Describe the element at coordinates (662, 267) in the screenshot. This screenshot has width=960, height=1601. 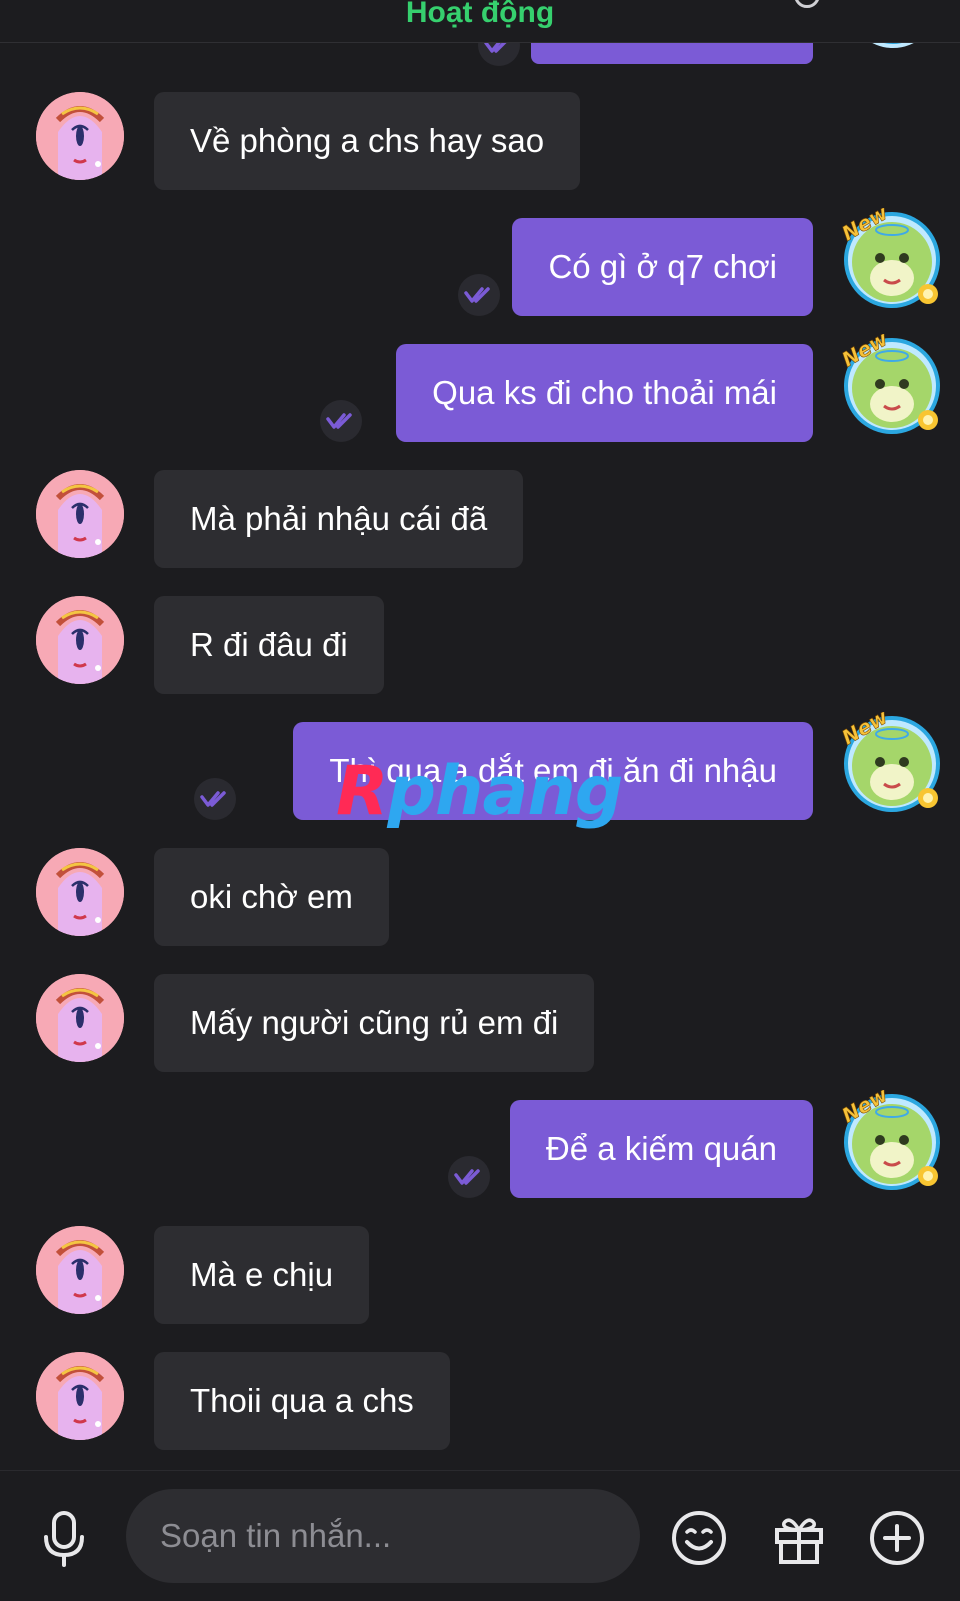
I see `message-bubble-outgoing: Có gì ở q7 chơi` at that location.